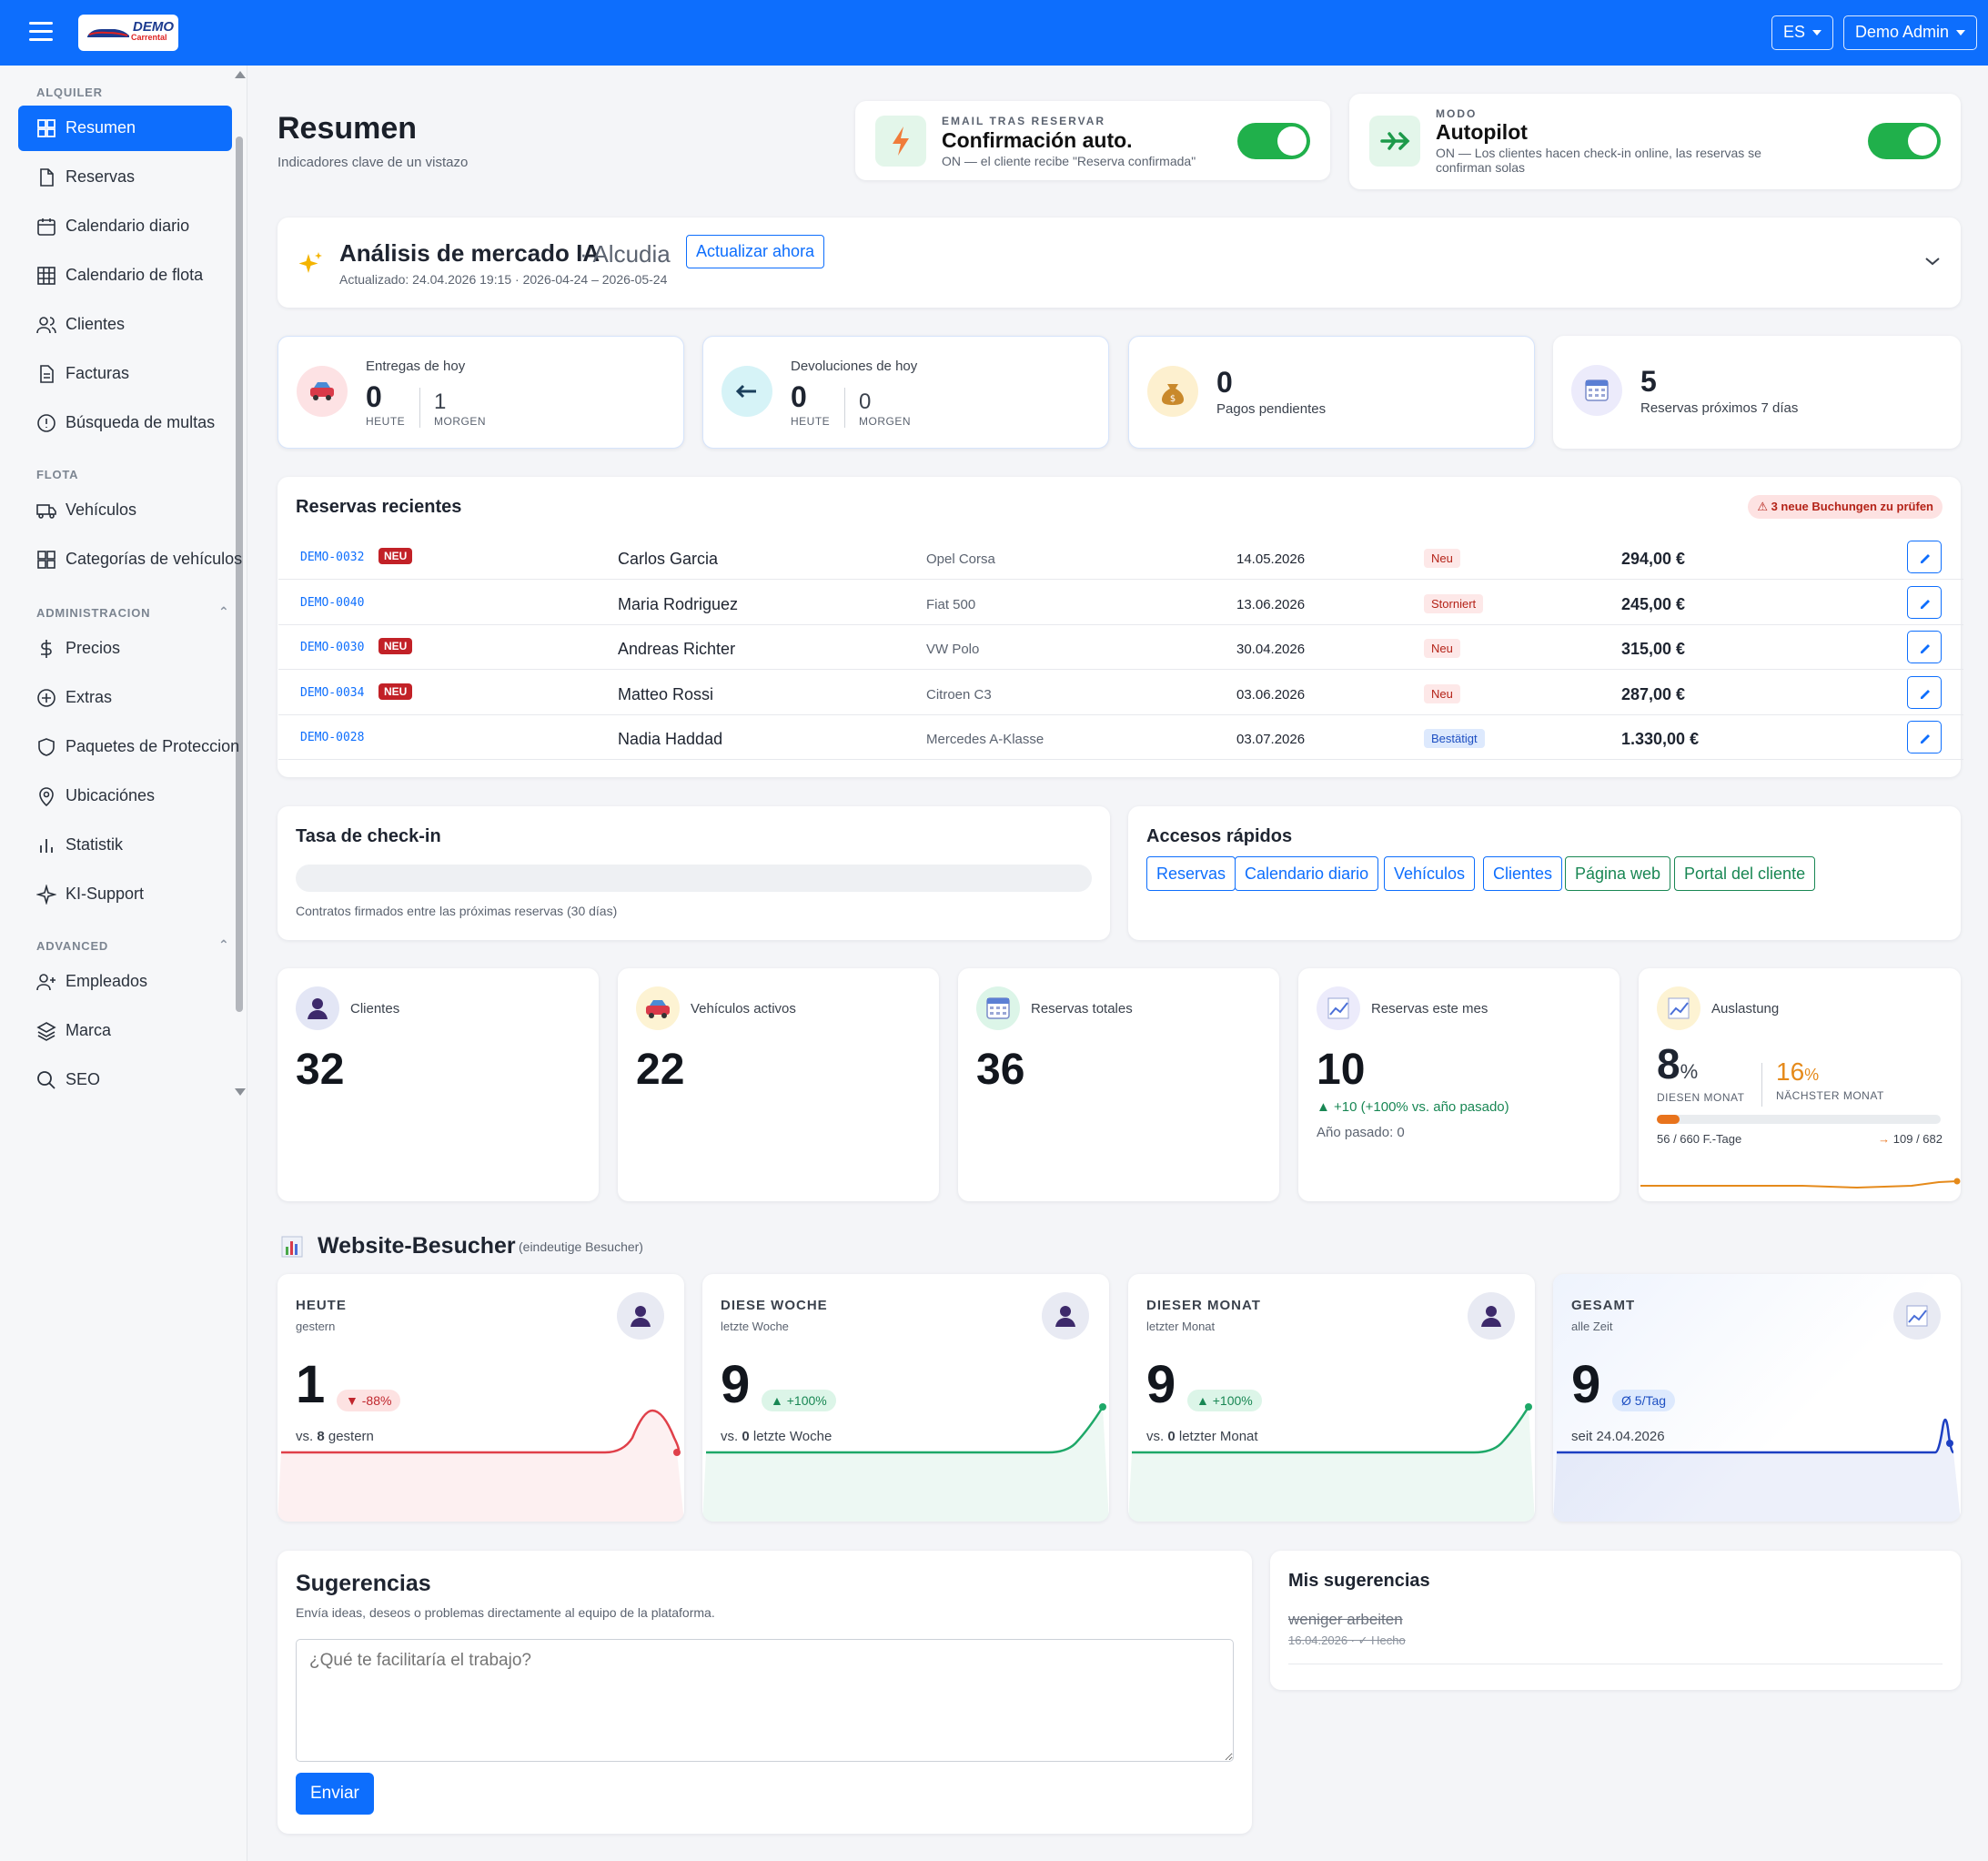  What do you see at coordinates (1271, 695) in the screenshot?
I see `booking-date: 03.06.2026` at bounding box center [1271, 695].